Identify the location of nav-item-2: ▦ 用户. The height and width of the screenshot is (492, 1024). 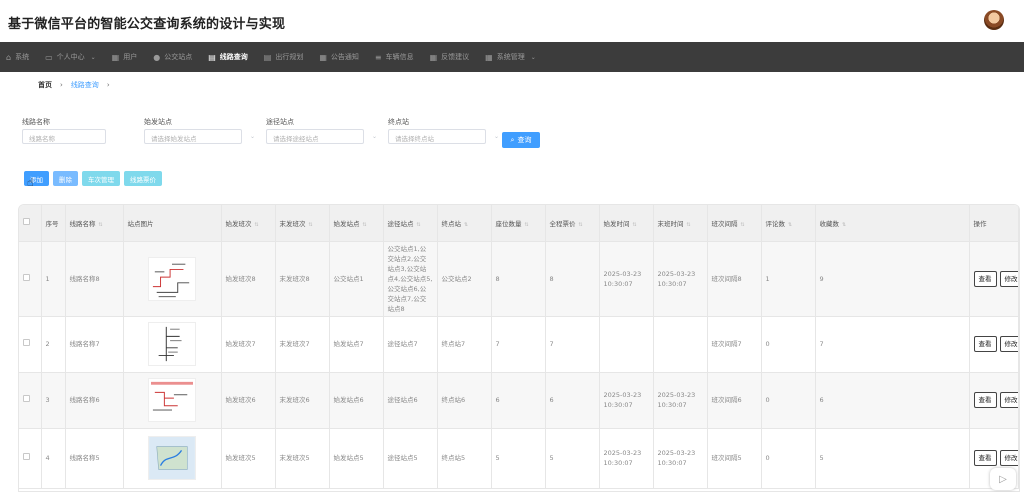
(125, 57).